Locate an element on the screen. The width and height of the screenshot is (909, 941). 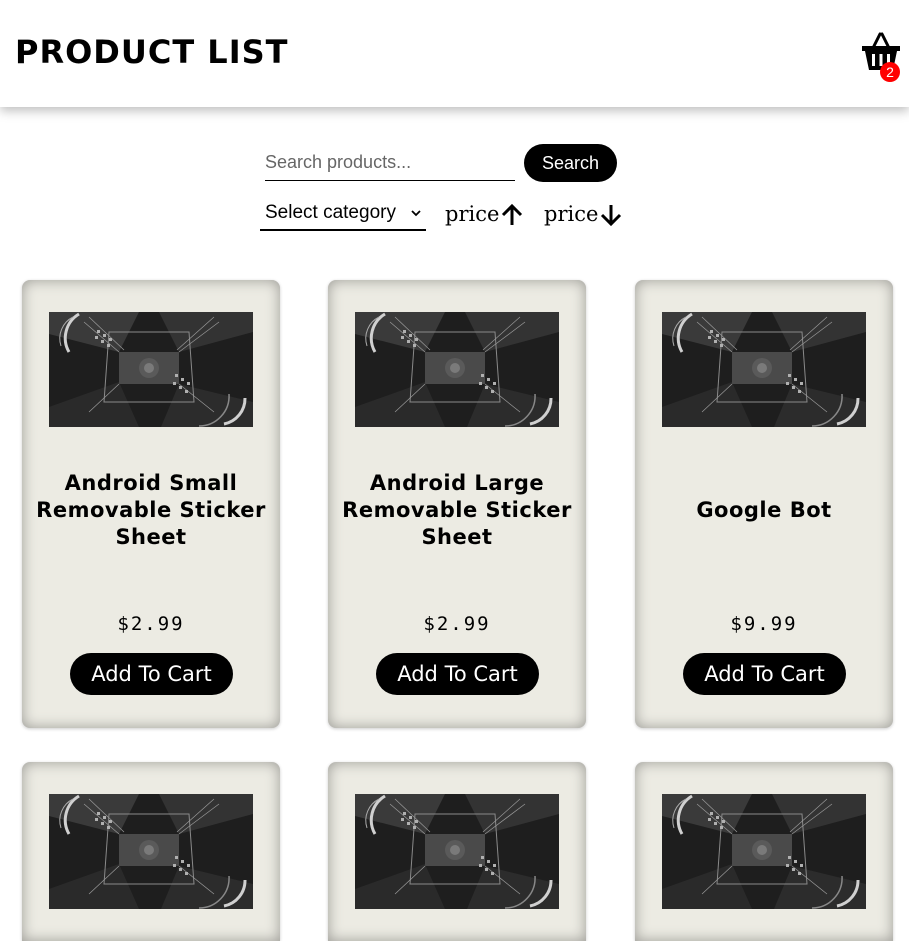
product-name: Android Large Removable Sticker Sheet is located at coordinates (457, 509).